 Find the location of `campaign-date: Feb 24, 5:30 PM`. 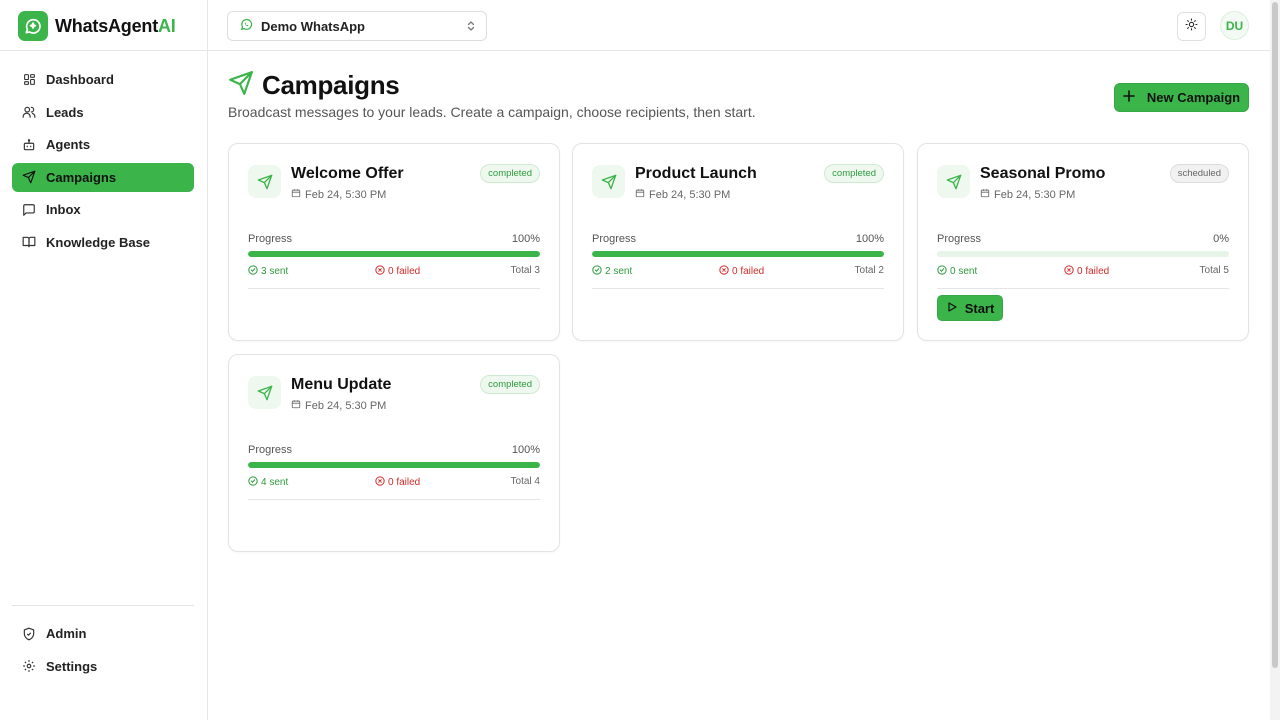

campaign-date: Feb 24, 5:30 PM is located at coordinates (338, 405).